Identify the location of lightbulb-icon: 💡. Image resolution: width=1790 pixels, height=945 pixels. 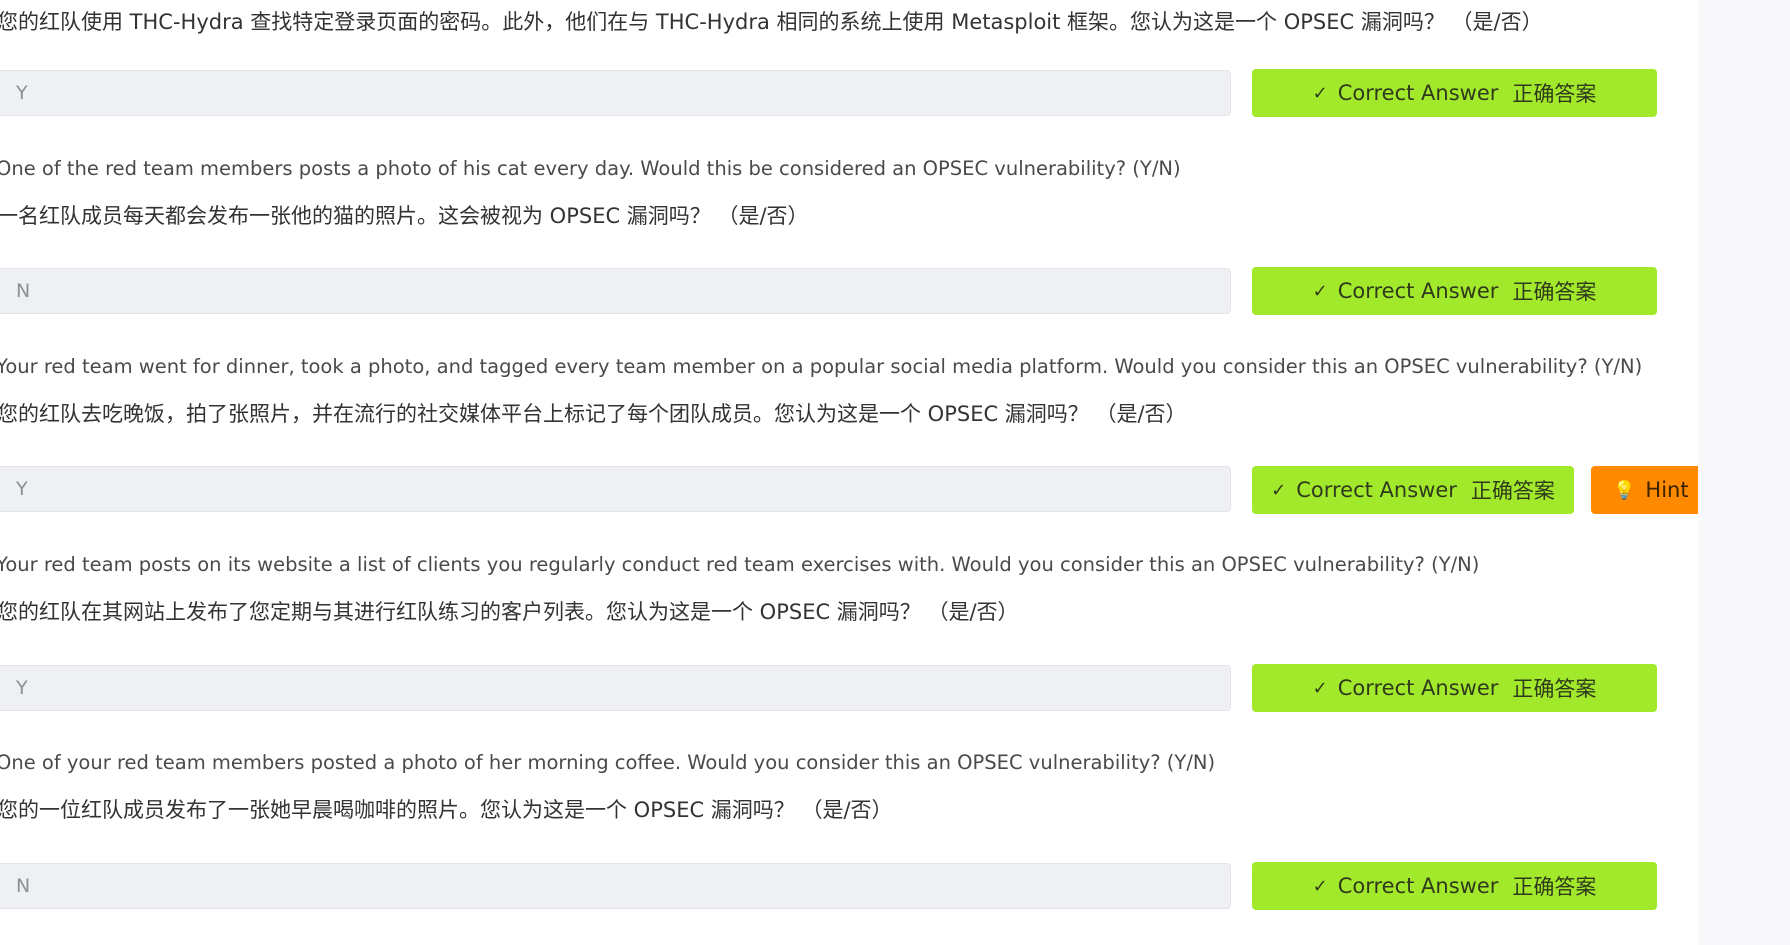
(1624, 490).